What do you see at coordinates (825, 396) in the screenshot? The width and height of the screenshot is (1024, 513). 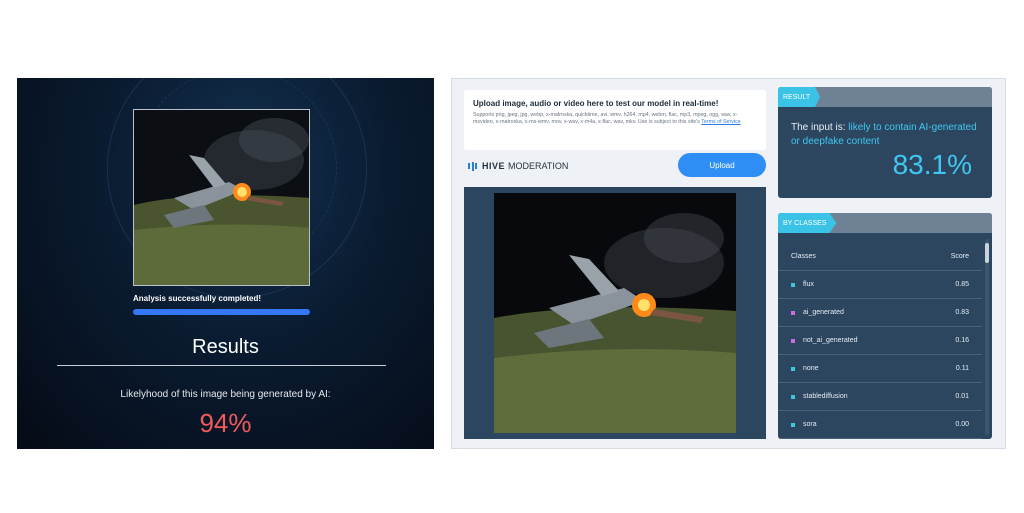 I see `class-name: stablediffusion` at bounding box center [825, 396].